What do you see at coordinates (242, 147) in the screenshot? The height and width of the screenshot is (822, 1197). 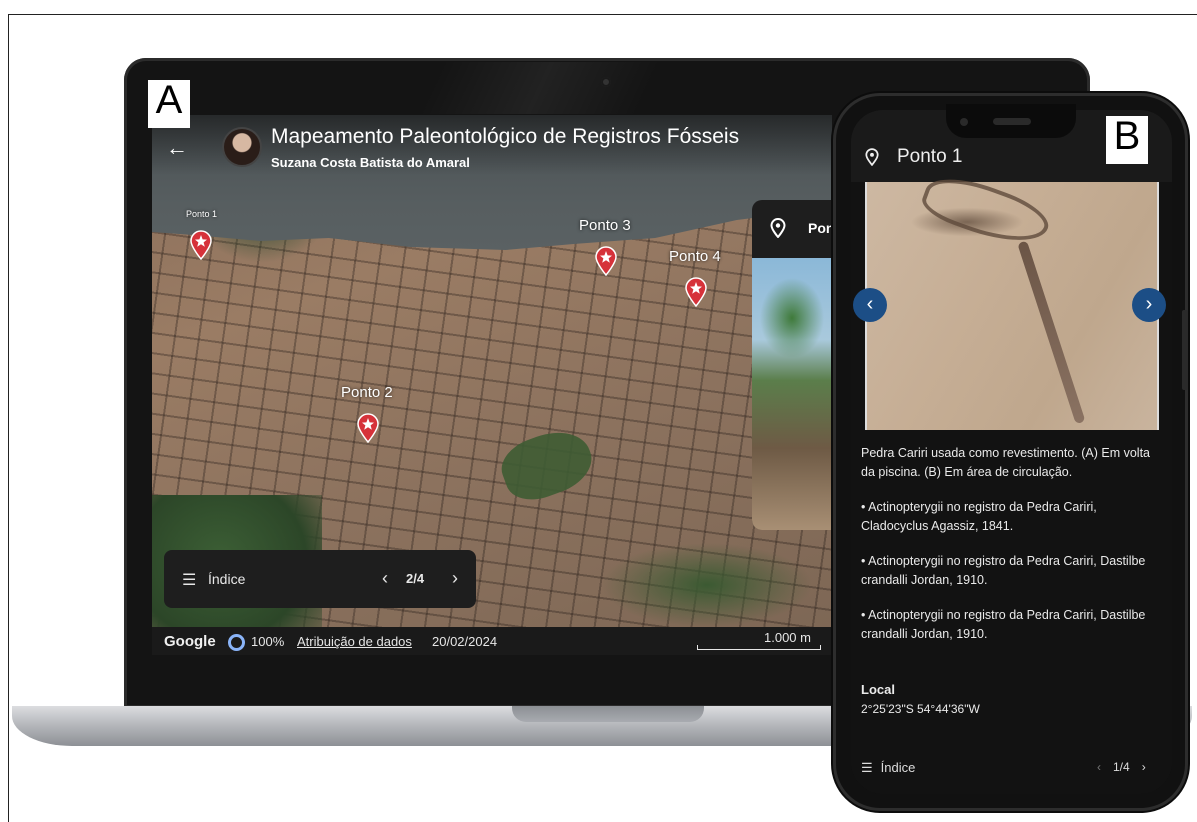 I see `author-avatar` at bounding box center [242, 147].